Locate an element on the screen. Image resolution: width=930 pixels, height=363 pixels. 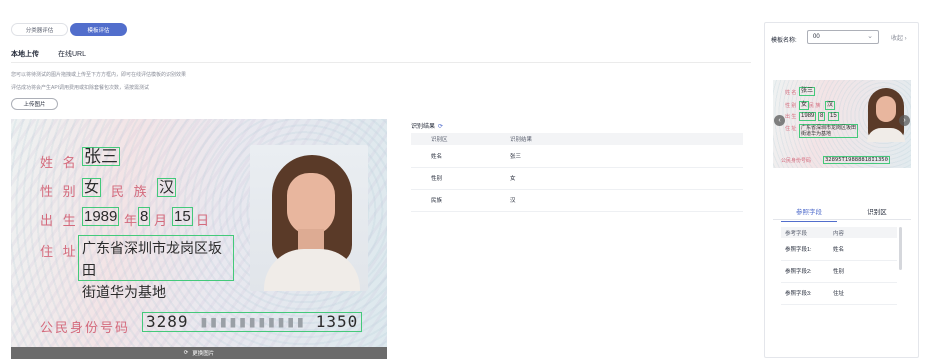
template-name-label: 模板名称: is located at coordinates (784, 41).